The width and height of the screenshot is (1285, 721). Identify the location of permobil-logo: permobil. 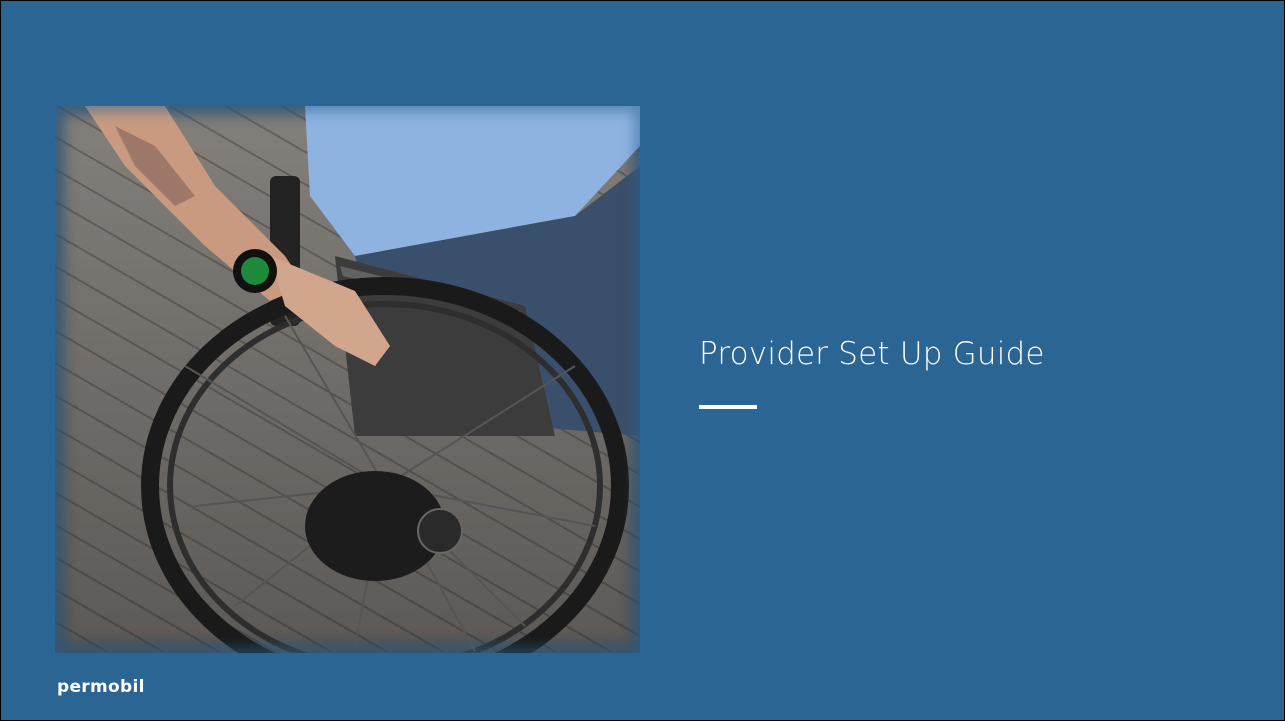
(101, 687).